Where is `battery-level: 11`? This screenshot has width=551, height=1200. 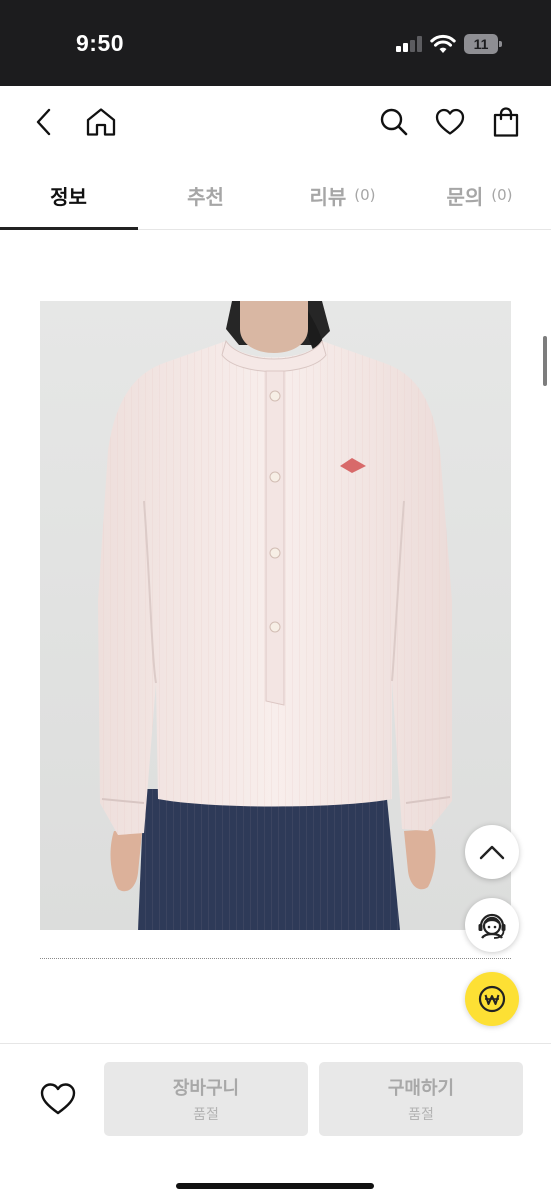
battery-level: 11 is located at coordinates (481, 44).